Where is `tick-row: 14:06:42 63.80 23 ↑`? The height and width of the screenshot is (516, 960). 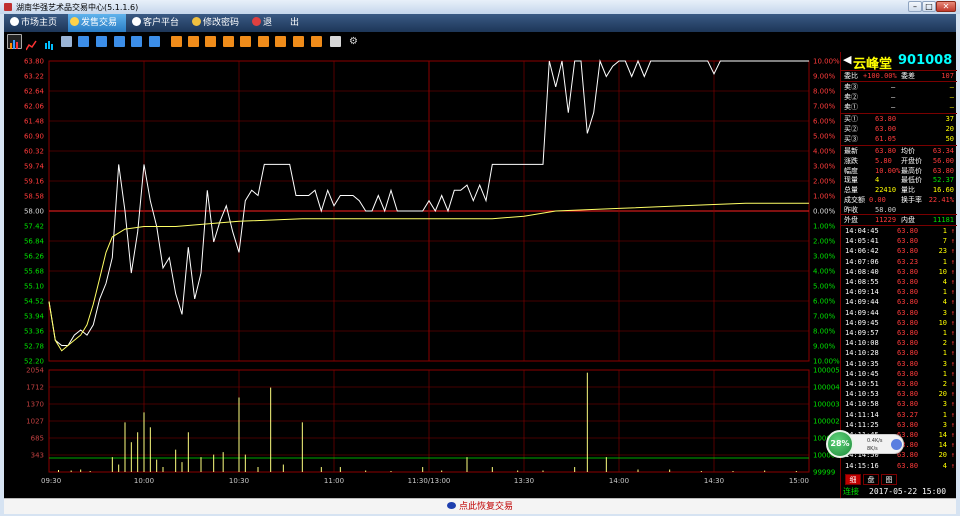
tick-row: 14:06:42 63.80 23 ↑ is located at coordinates (899, 251).